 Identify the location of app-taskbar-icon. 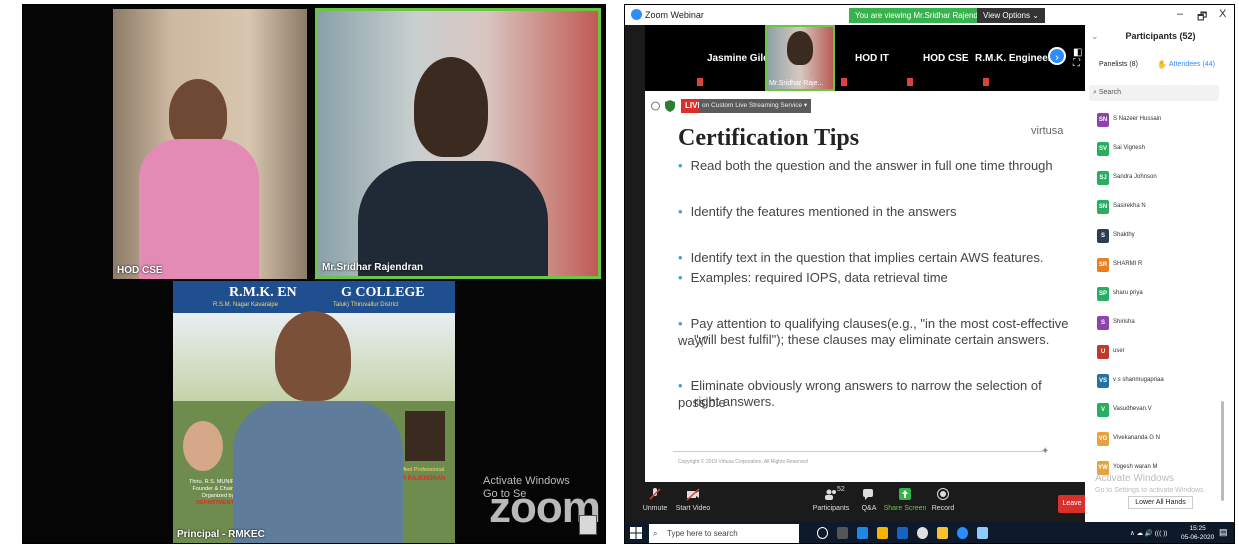
(982, 533).